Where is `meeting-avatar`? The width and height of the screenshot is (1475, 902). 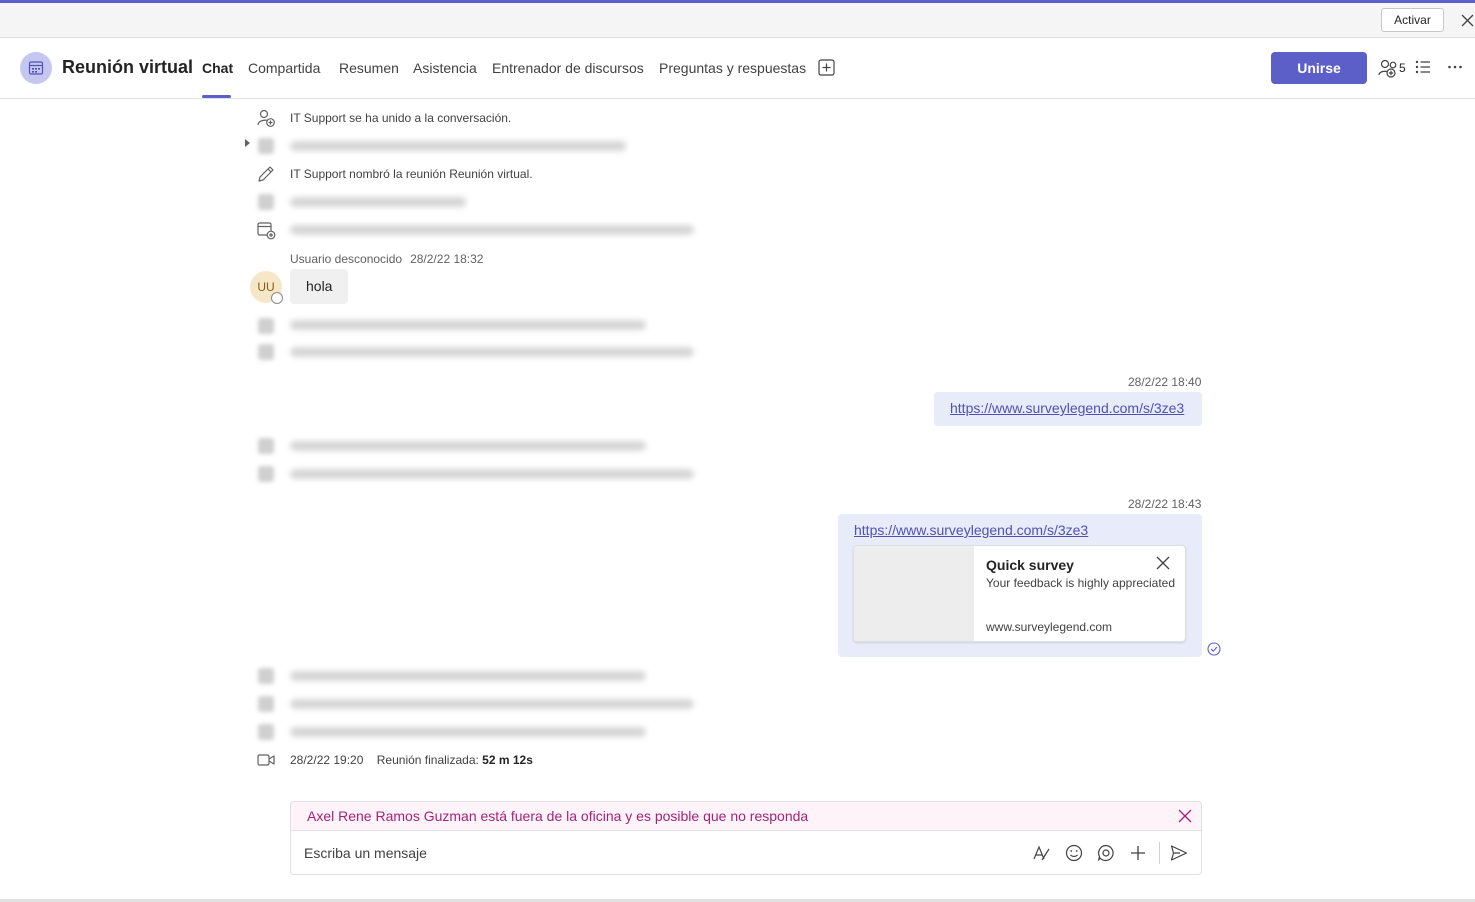
meeting-avatar is located at coordinates (36, 68).